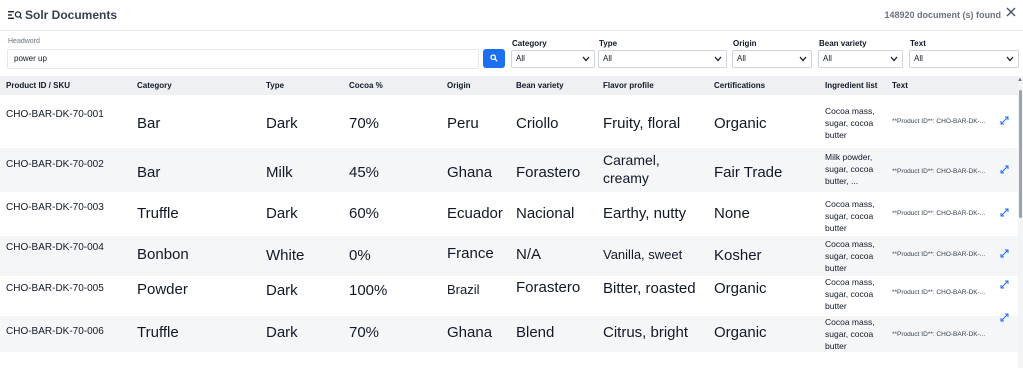 The image size is (1023, 368). Describe the element at coordinates (741, 58) in the screenshot. I see `origin-select-value: All` at that location.